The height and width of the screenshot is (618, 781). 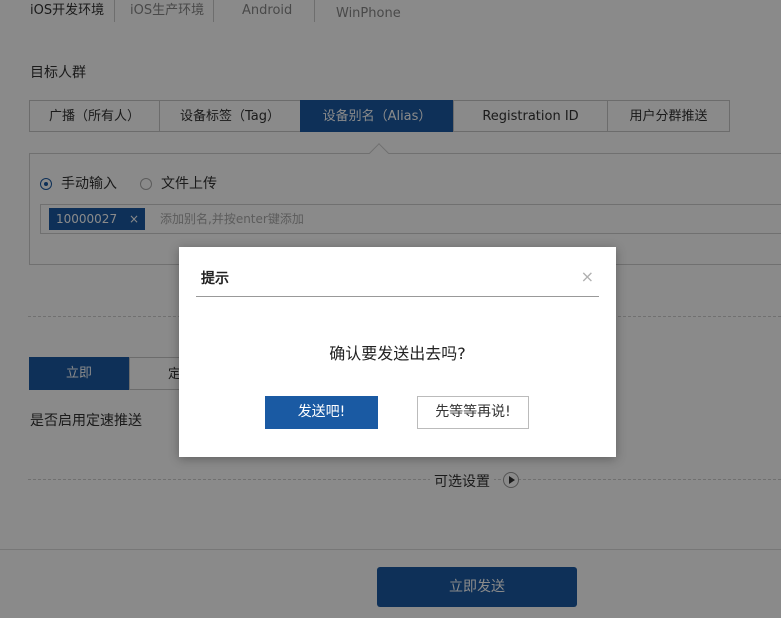 What do you see at coordinates (587, 277) in the screenshot?
I see `close-icon: ×` at bounding box center [587, 277].